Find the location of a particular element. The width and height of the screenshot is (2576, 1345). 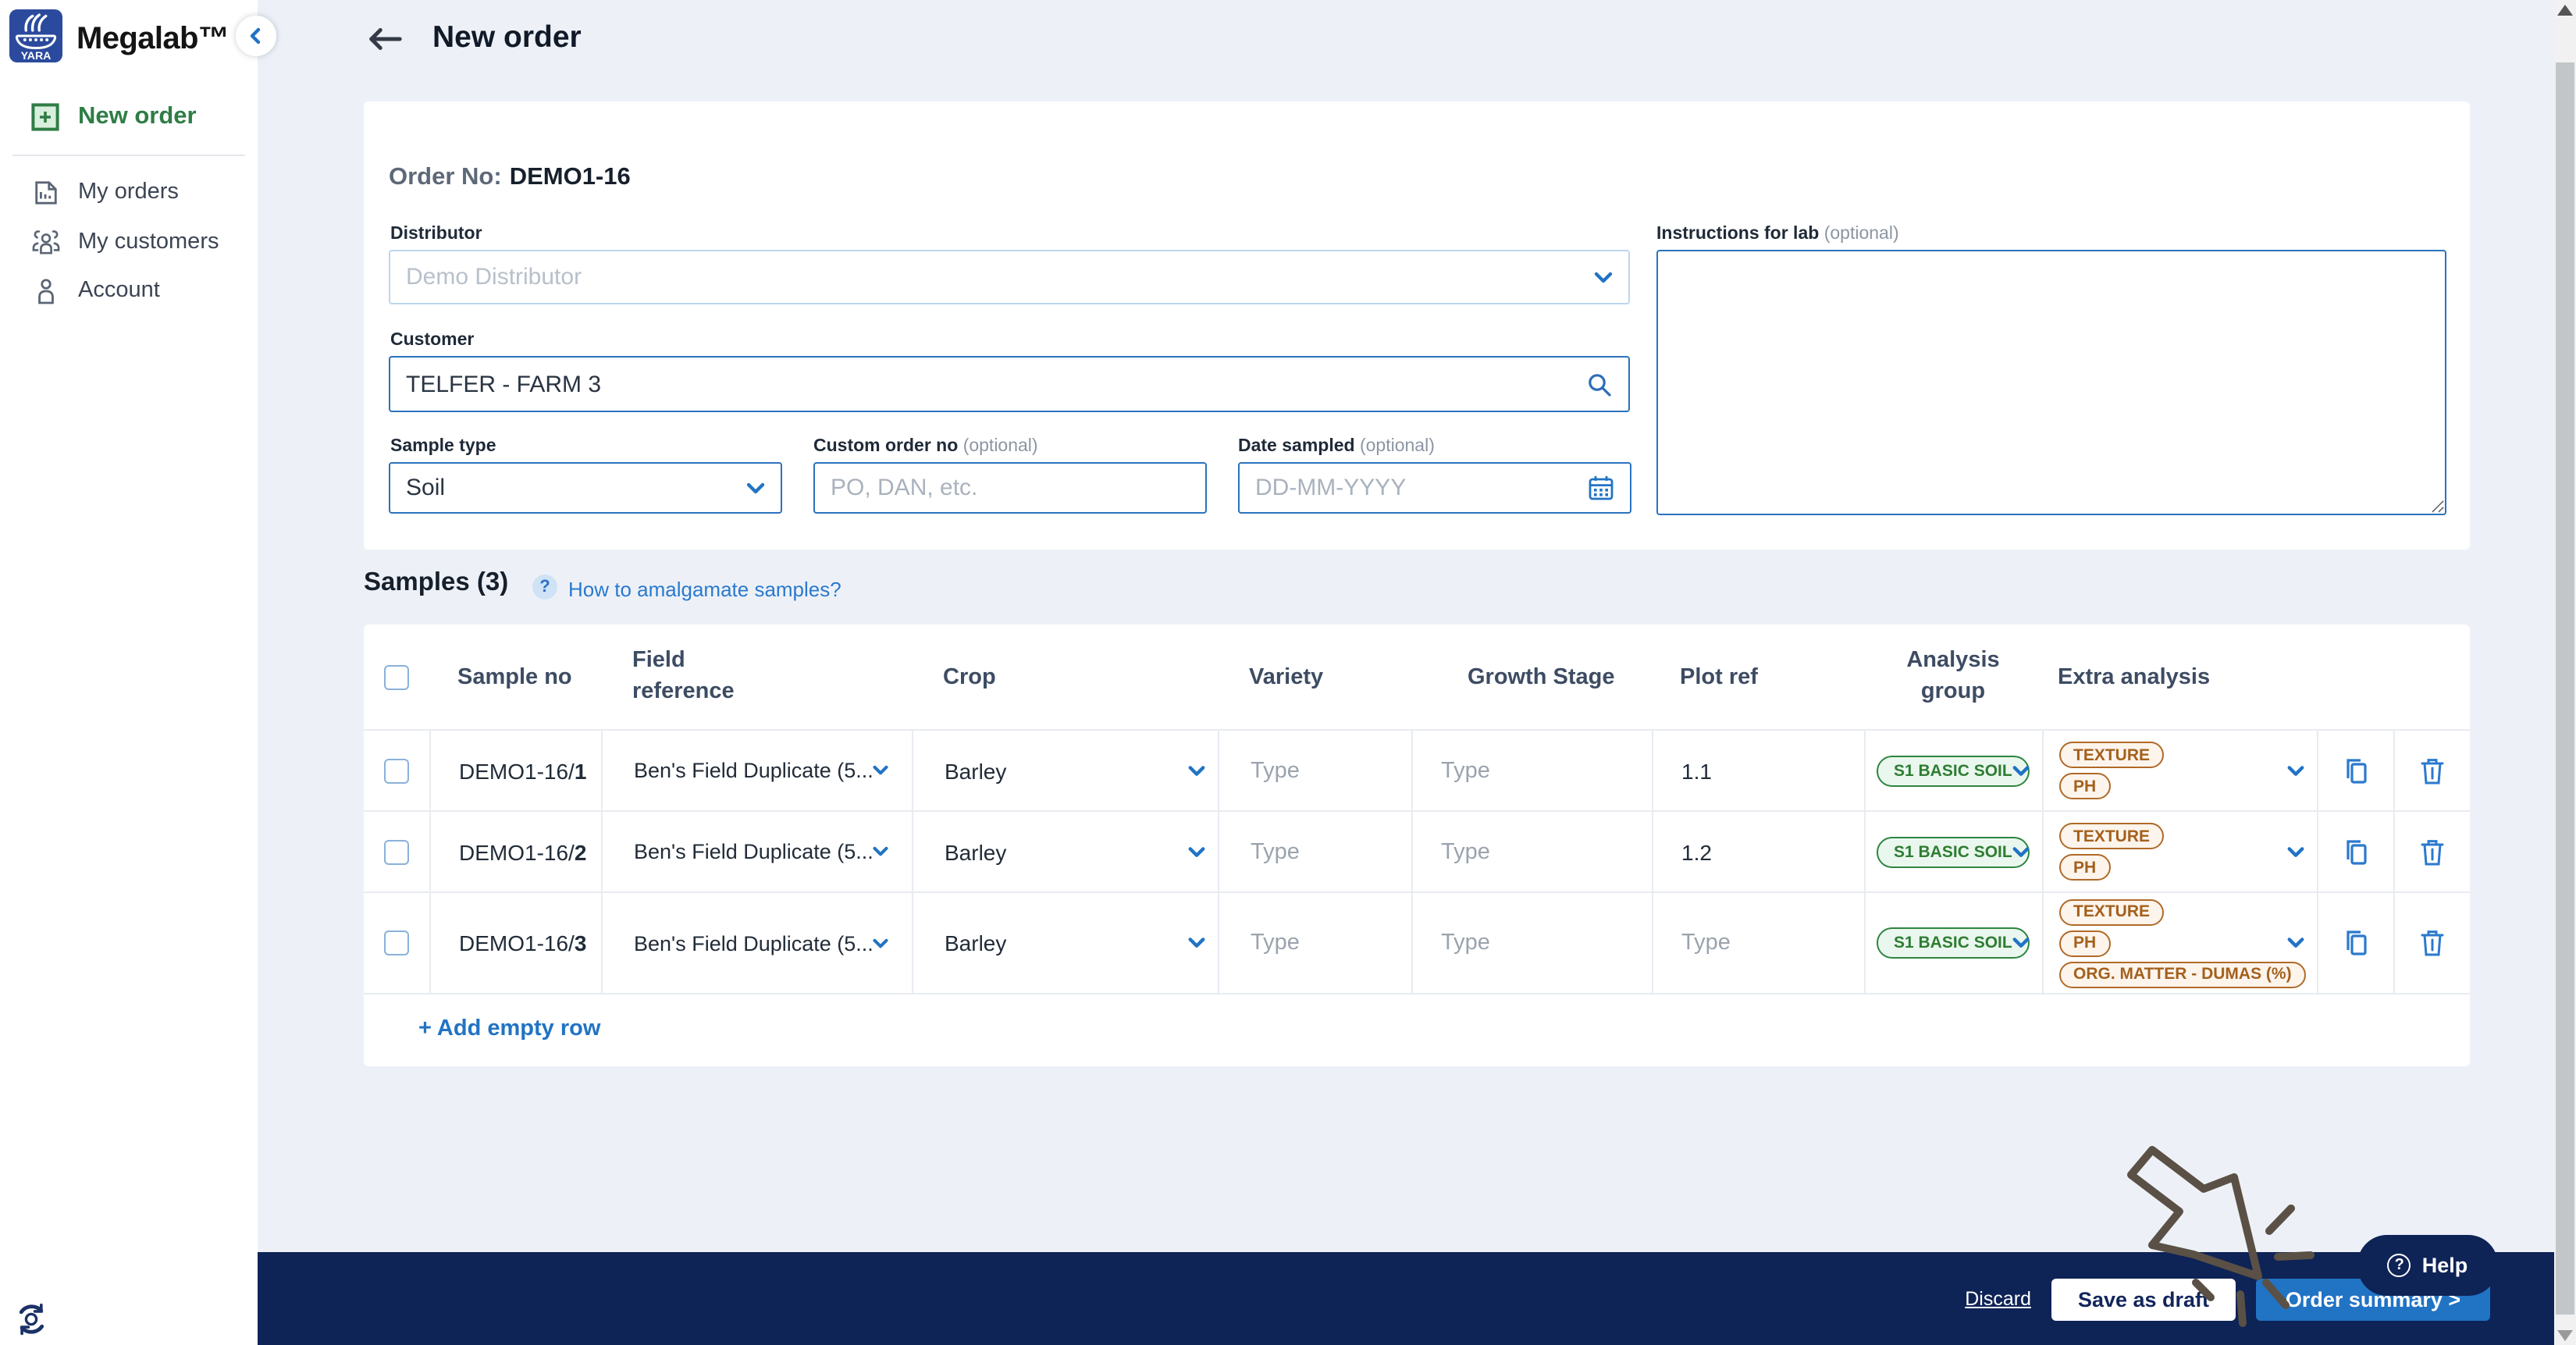

page-title: New order is located at coordinates (507, 37).